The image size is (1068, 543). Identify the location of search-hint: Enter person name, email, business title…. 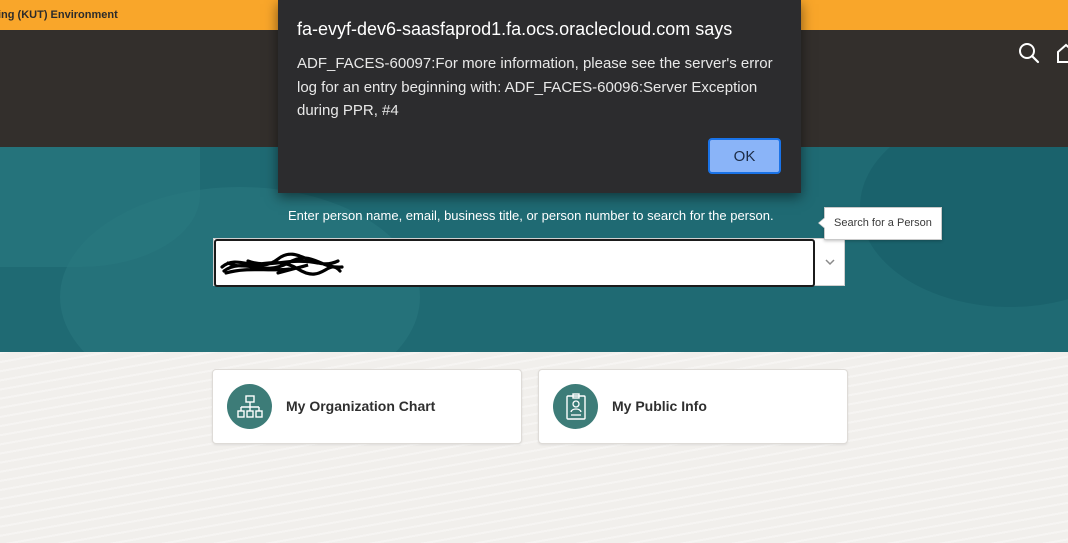
(531, 215).